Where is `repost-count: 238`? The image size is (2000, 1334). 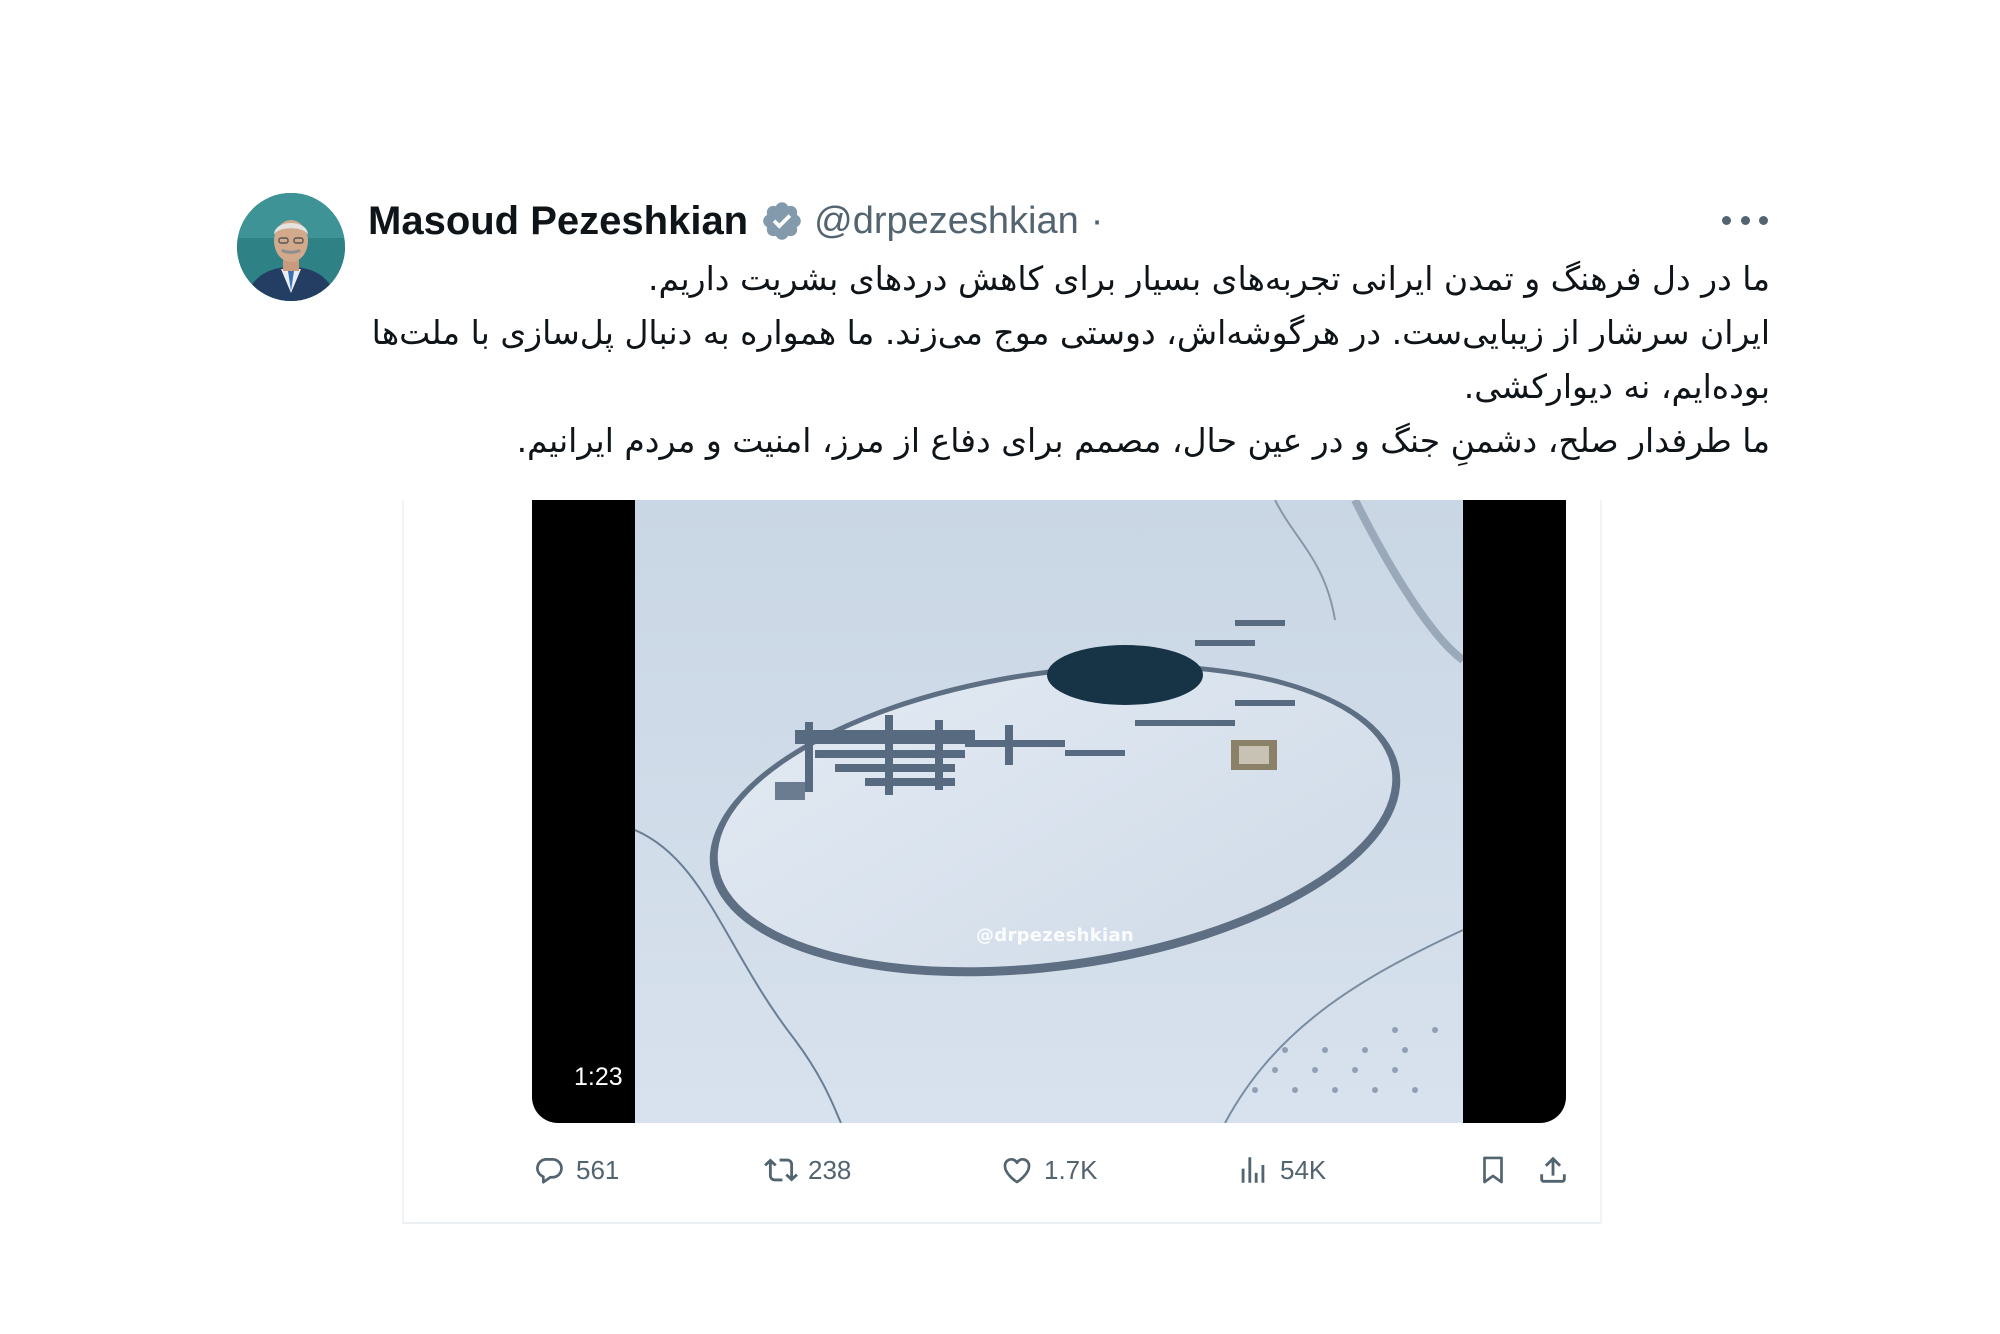 repost-count: 238 is located at coordinates (830, 1169).